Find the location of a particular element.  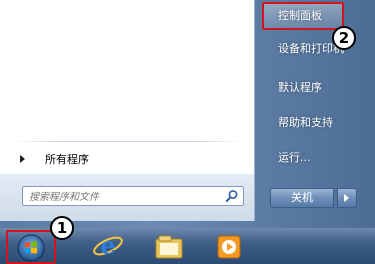

shutdown-button: 关机 is located at coordinates (302, 198).